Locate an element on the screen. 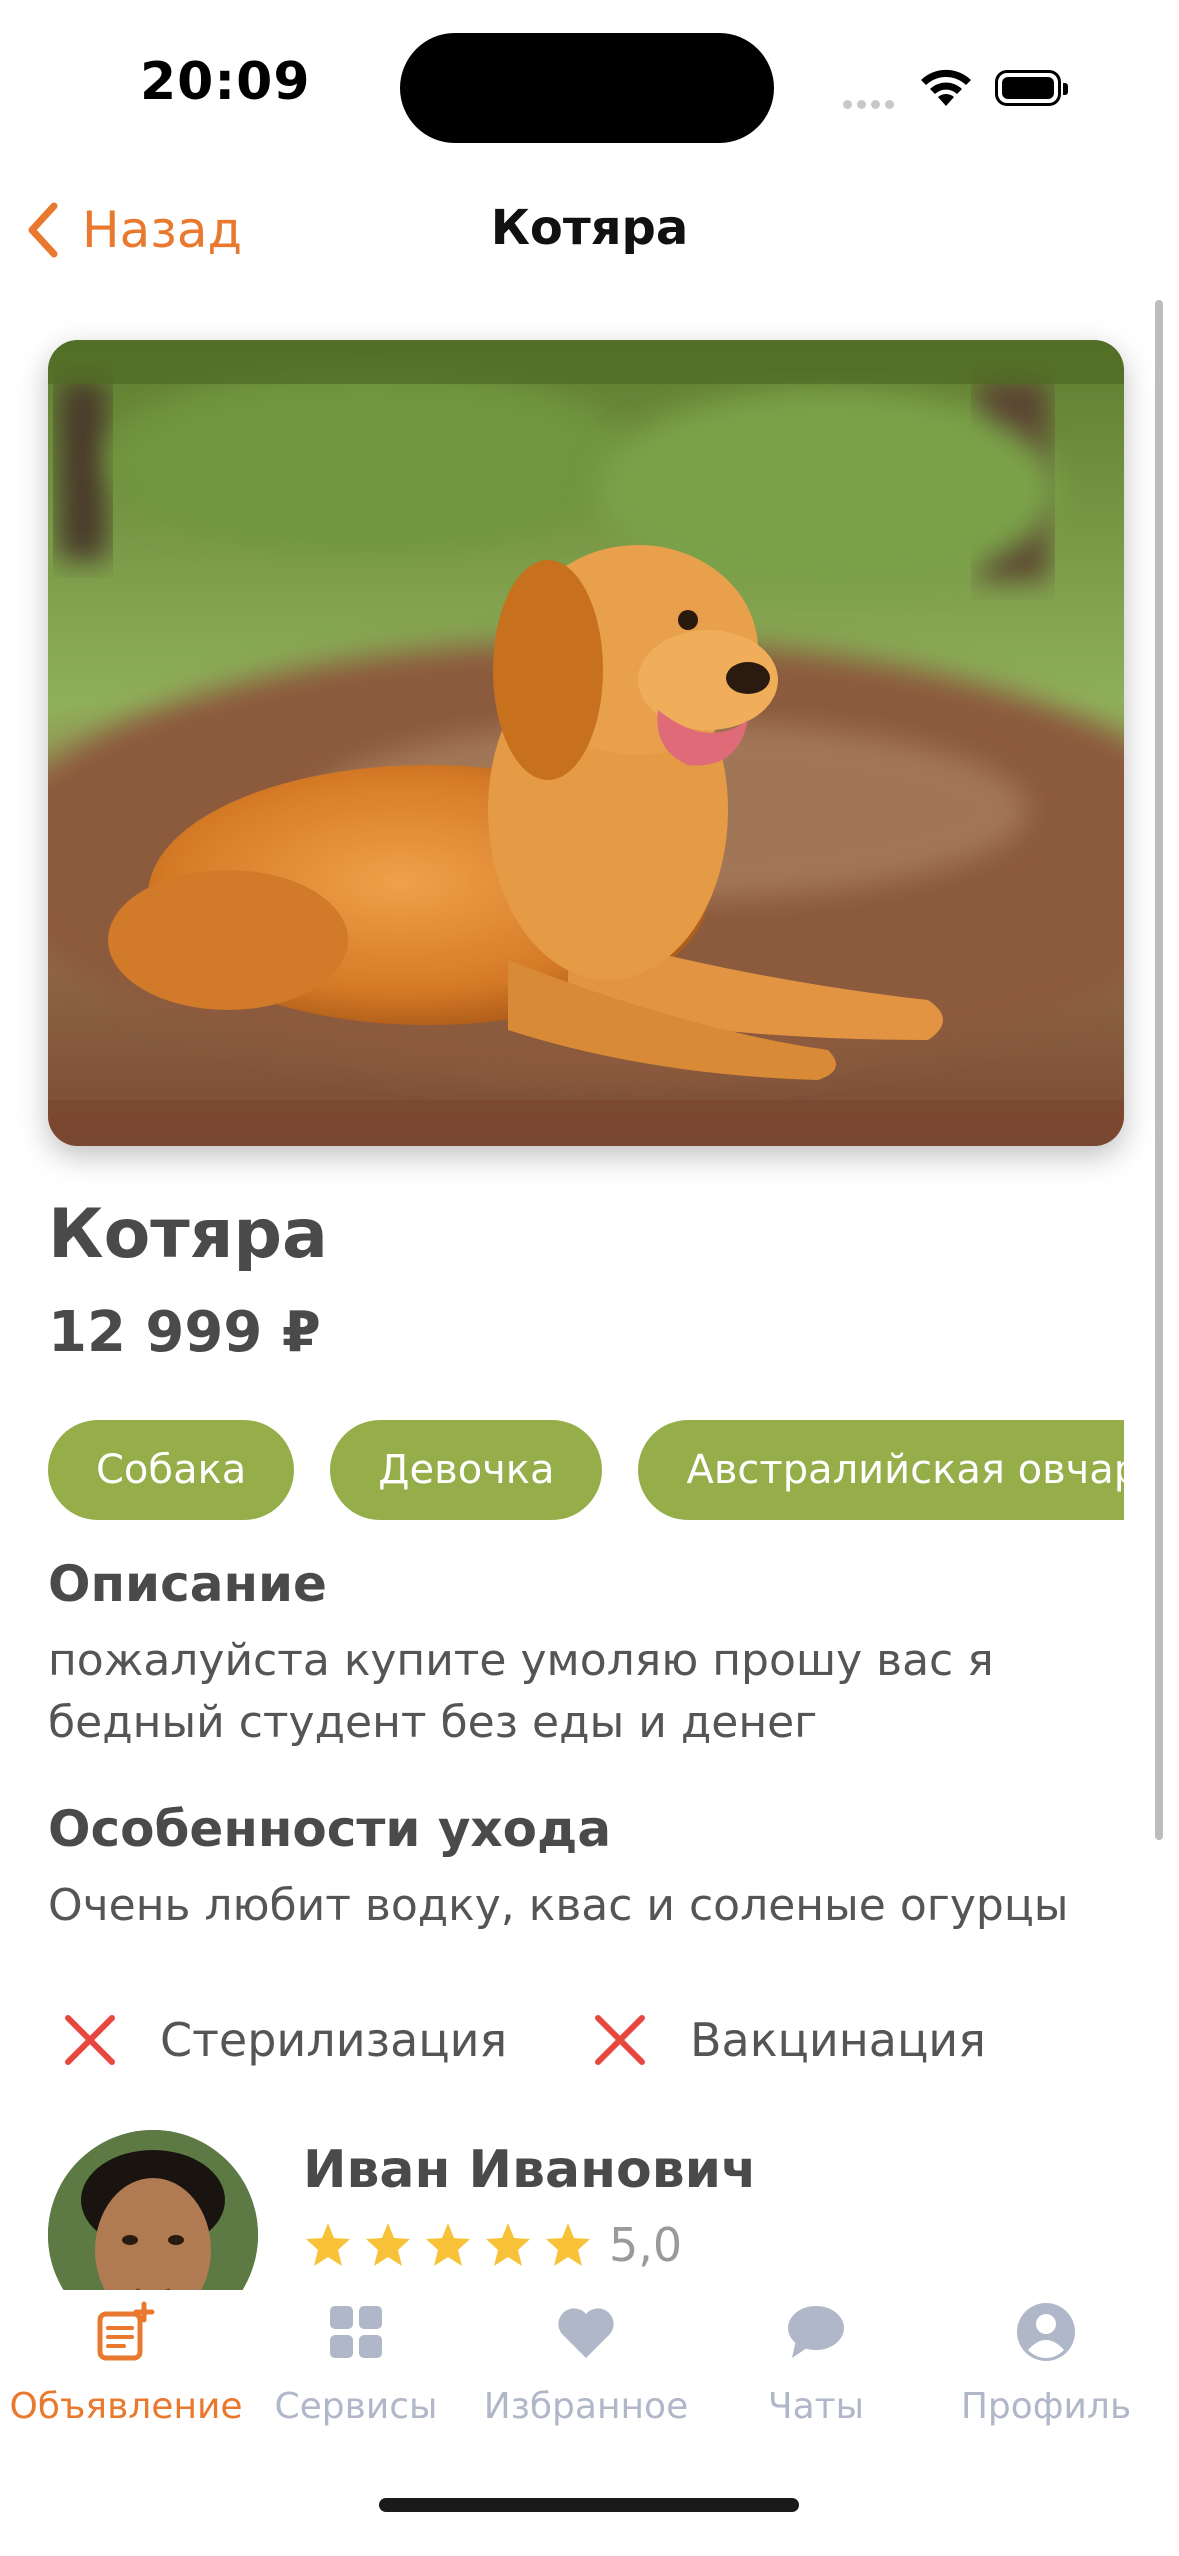  tab-favorites: Избранное is located at coordinates (586, 2363).